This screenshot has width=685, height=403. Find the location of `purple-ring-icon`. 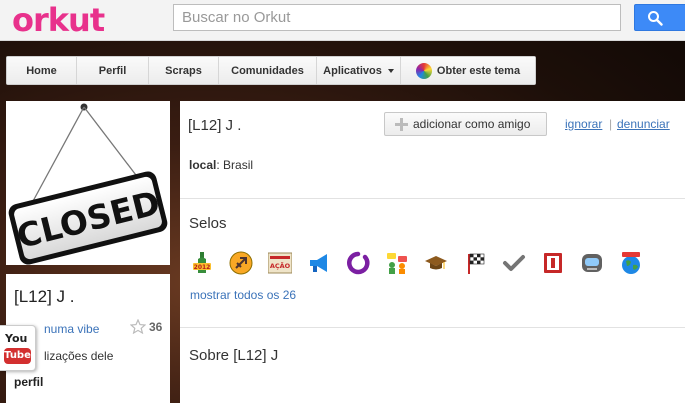

purple-ring-icon is located at coordinates (358, 263).